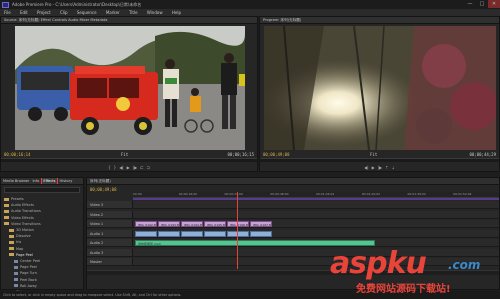 The image size is (500, 299). I want to click on watermark-tld: .com, so click(464, 265).